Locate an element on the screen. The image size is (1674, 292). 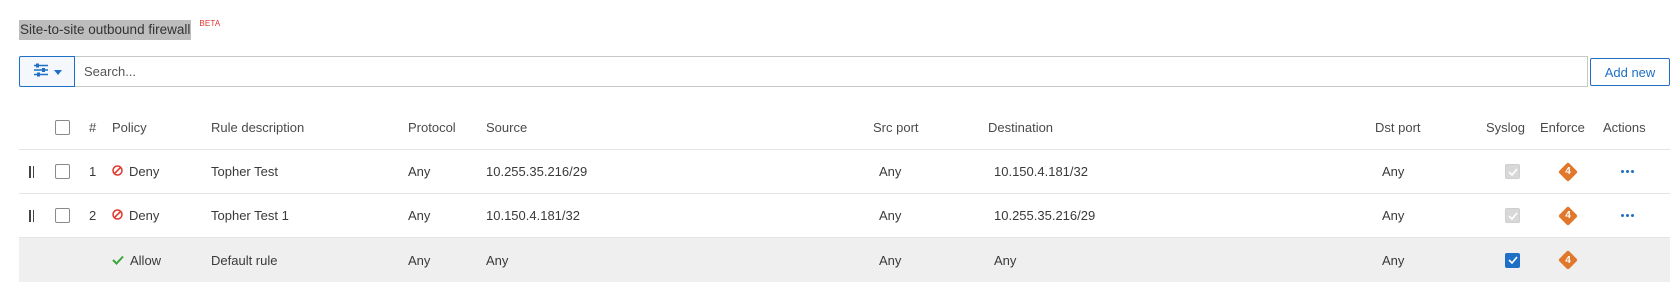
select-all-cell is located at coordinates (62, 127).